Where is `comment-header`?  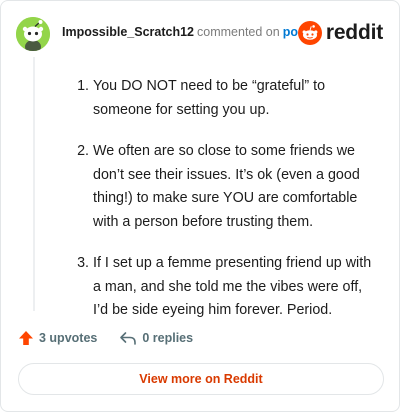 comment-header is located at coordinates (33, 34).